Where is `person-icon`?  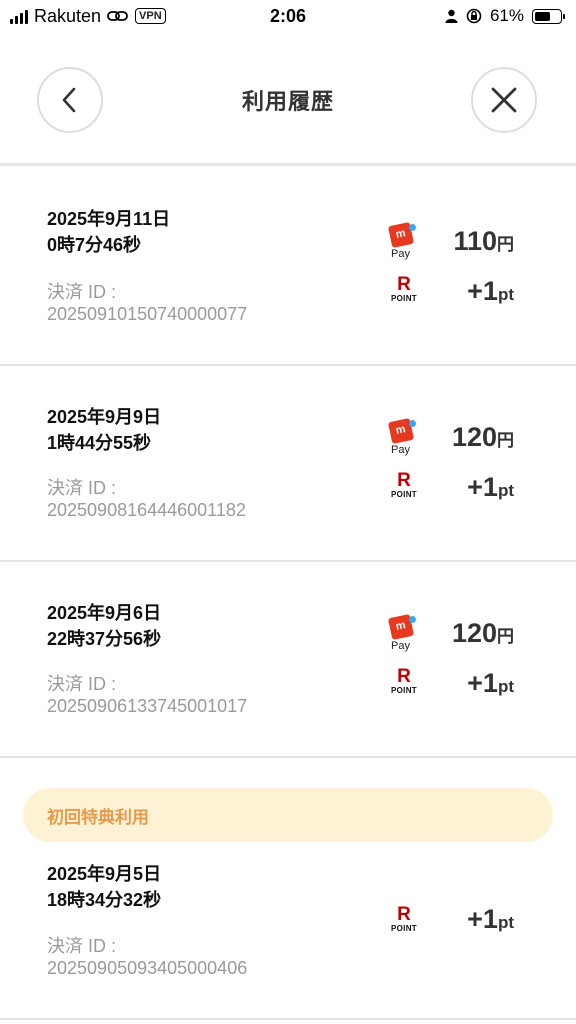
person-icon is located at coordinates (451, 16).